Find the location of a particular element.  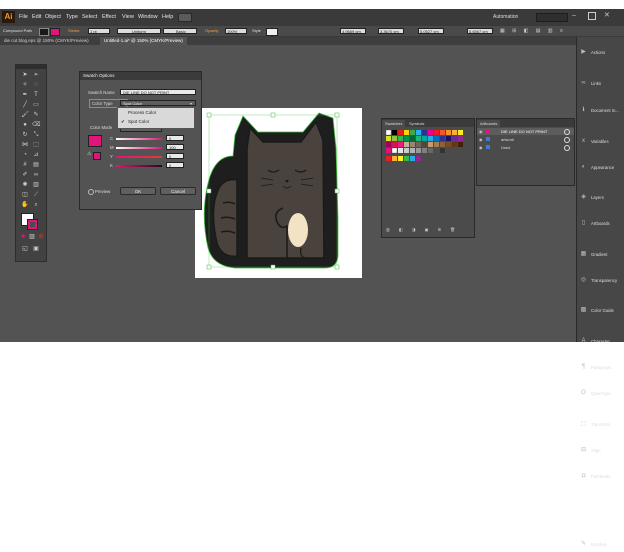

column-graph-tool-icon: ▥ is located at coordinates (36, 185).